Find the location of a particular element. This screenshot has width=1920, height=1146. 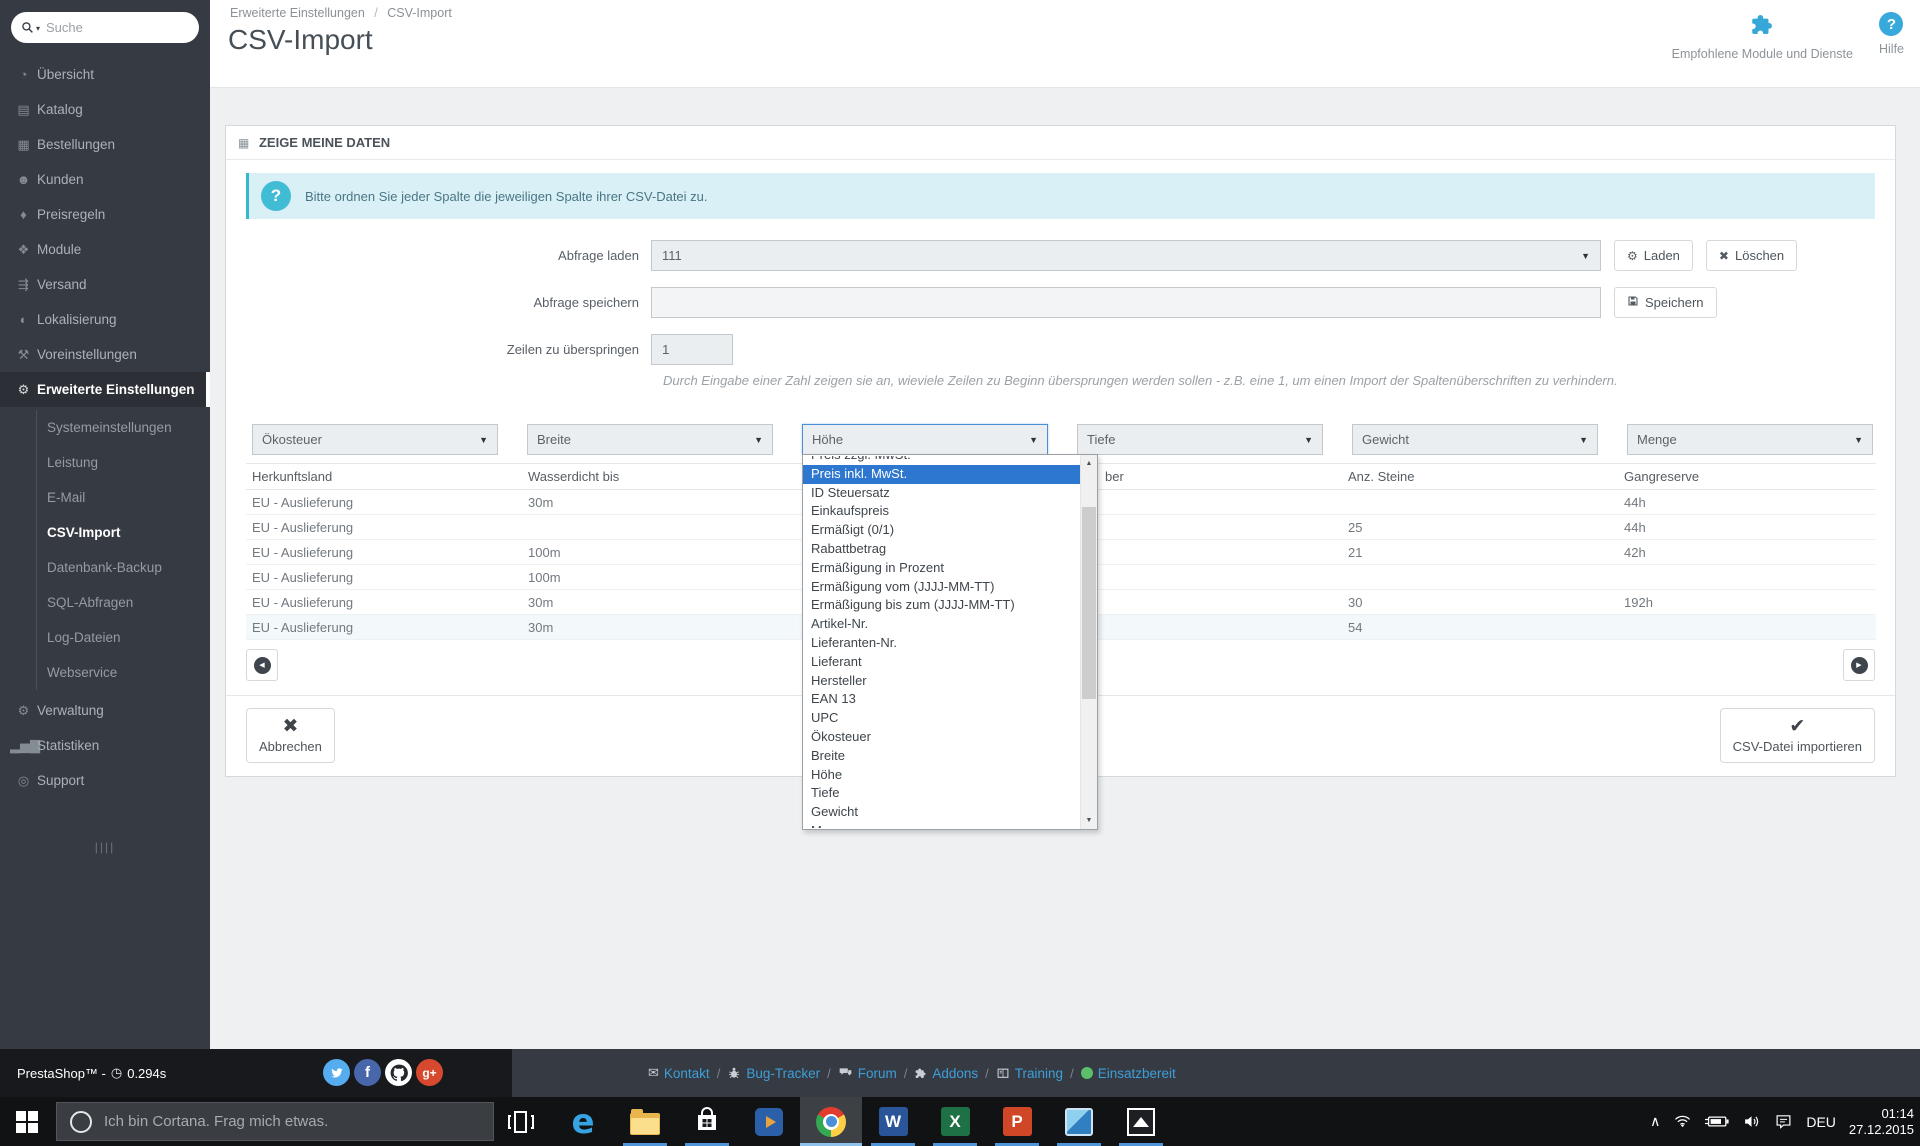

sidebar-subitem: Leistung is located at coordinates (123, 462).